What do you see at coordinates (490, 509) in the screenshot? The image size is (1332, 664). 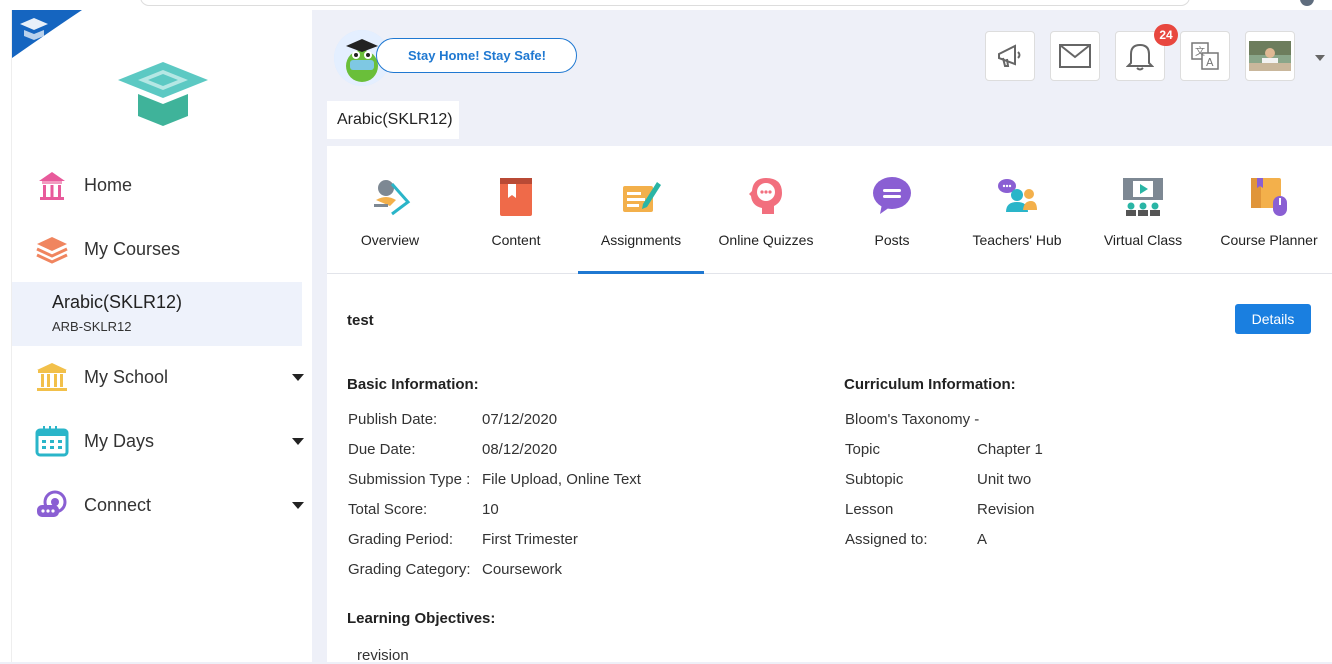 I see `field-value: 10` at bounding box center [490, 509].